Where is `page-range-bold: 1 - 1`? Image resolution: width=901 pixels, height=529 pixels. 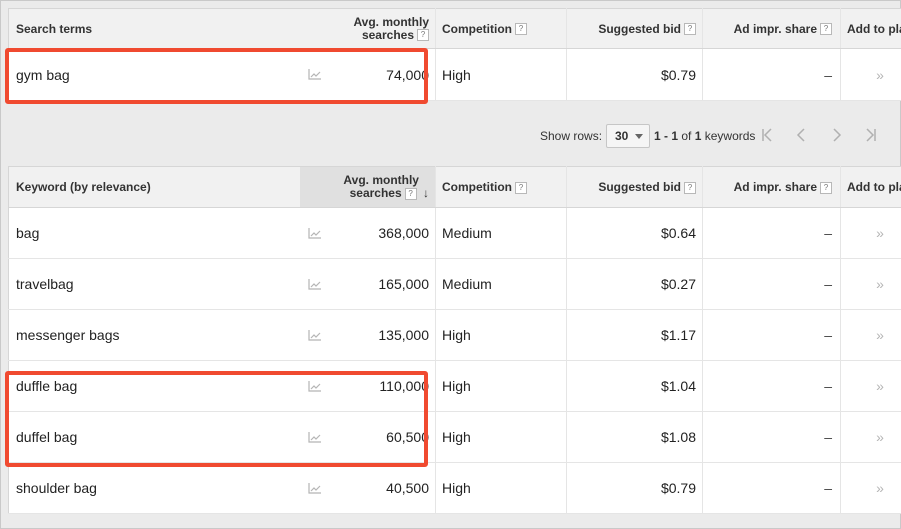 page-range-bold: 1 - 1 is located at coordinates (666, 136).